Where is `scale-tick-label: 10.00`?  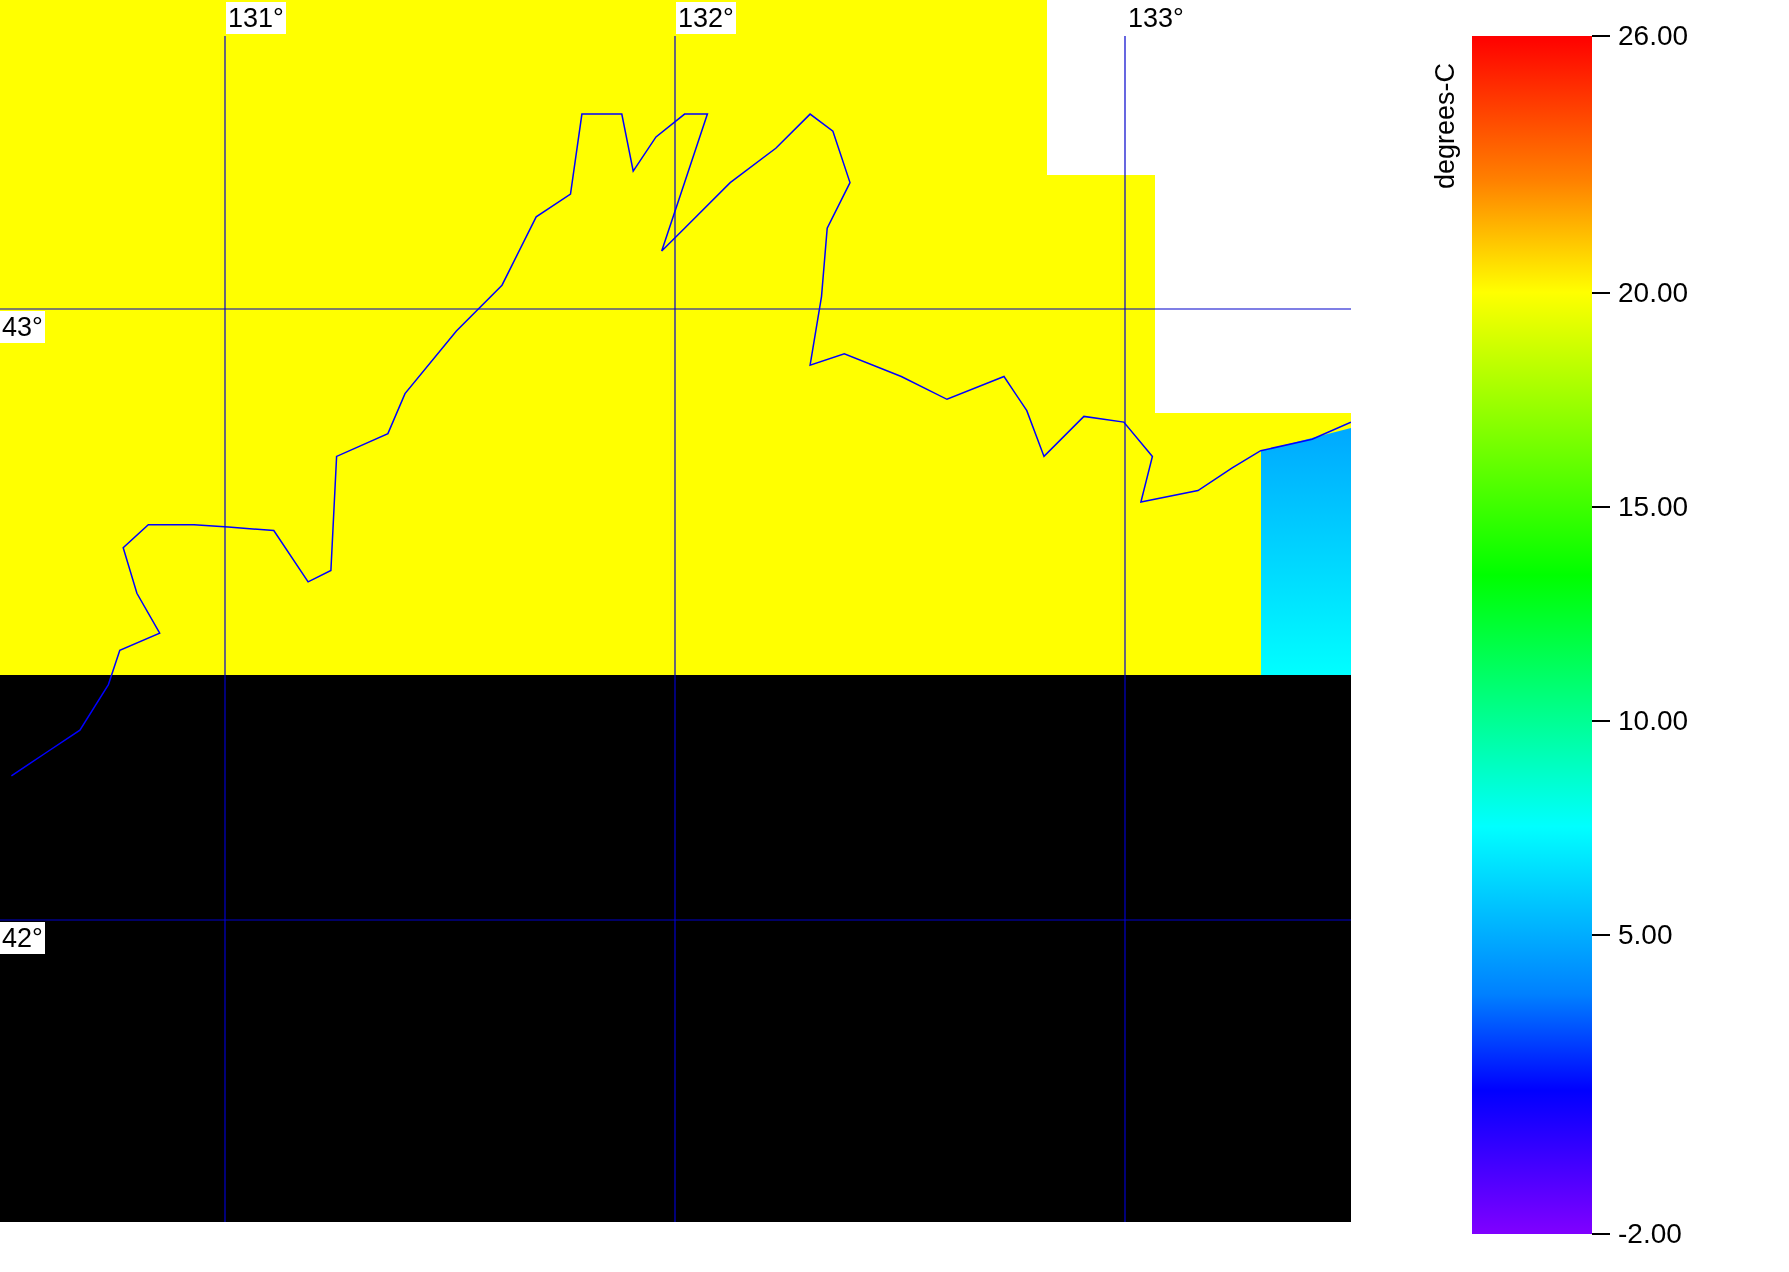 scale-tick-label: 10.00 is located at coordinates (1653, 720).